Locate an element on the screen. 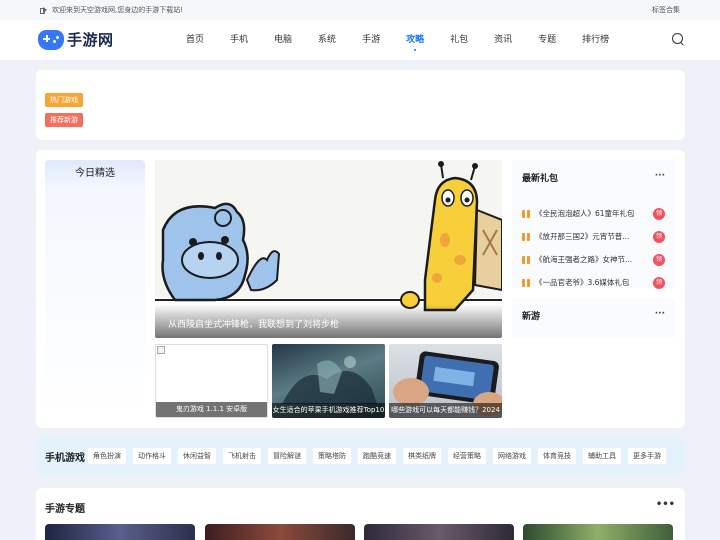 This screenshot has height=540, width=720. nav-home: 首页 is located at coordinates (195, 40).